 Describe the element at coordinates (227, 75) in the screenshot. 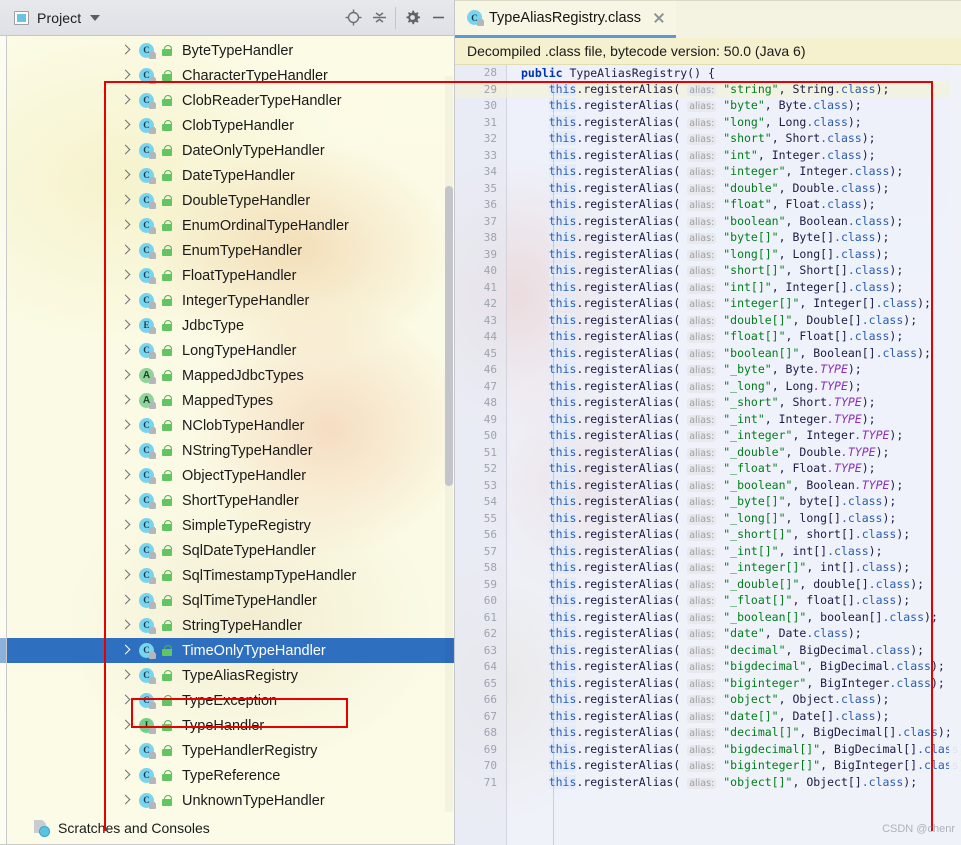

I see `tree-item-charactertypehandler: C CharacterTypeHandler` at that location.